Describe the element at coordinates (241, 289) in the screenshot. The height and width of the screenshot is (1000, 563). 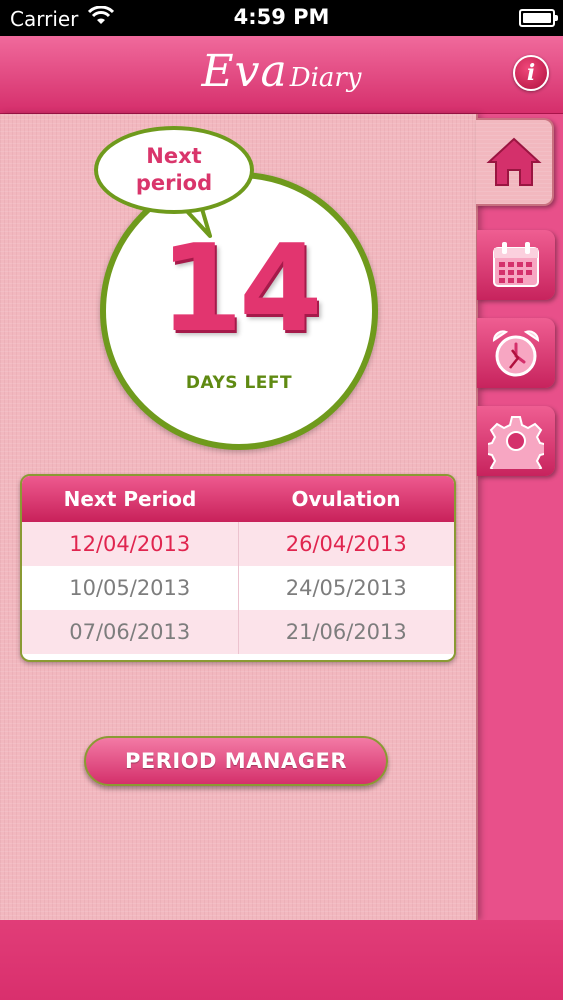
I see `days-number: 14` at that location.